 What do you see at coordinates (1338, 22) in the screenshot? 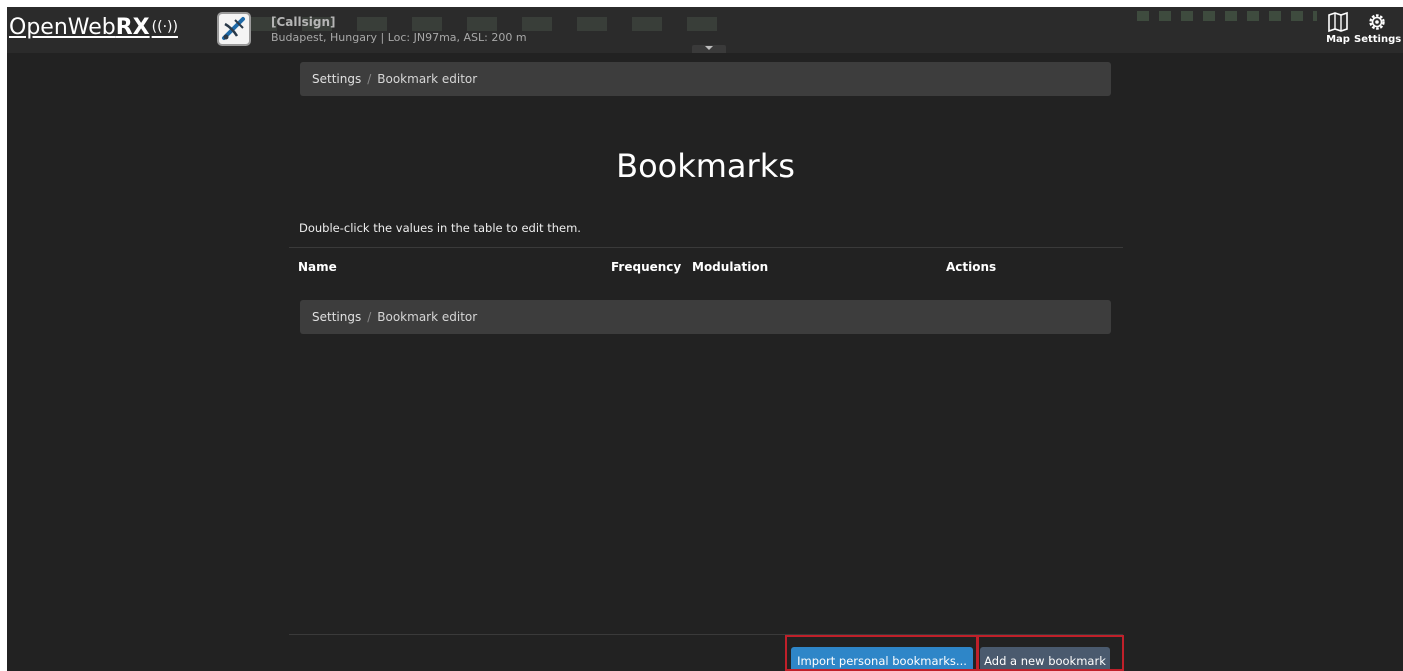
I see `map-icon` at bounding box center [1338, 22].